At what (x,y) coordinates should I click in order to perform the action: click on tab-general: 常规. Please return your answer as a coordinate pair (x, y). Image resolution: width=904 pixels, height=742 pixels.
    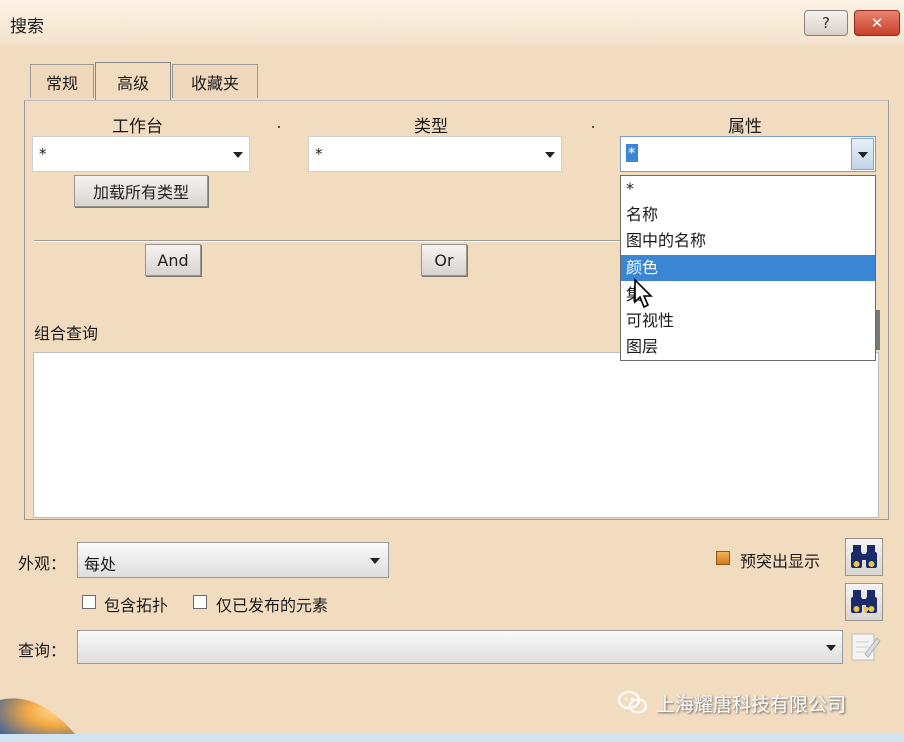
    Looking at the image, I should click on (62, 81).